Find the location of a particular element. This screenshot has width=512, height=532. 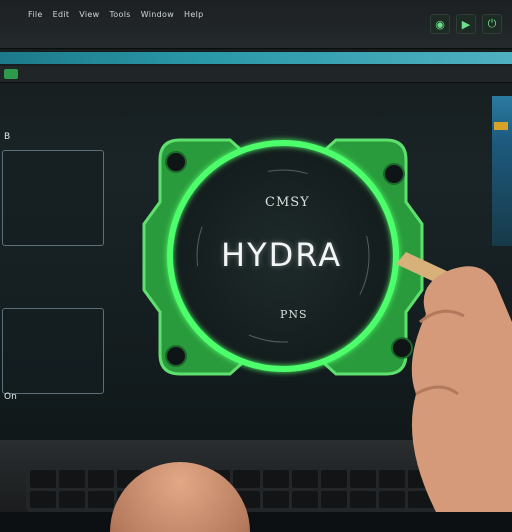

toolbar-buttons: ◉ ▶ ⏻ is located at coordinates (466, 24).